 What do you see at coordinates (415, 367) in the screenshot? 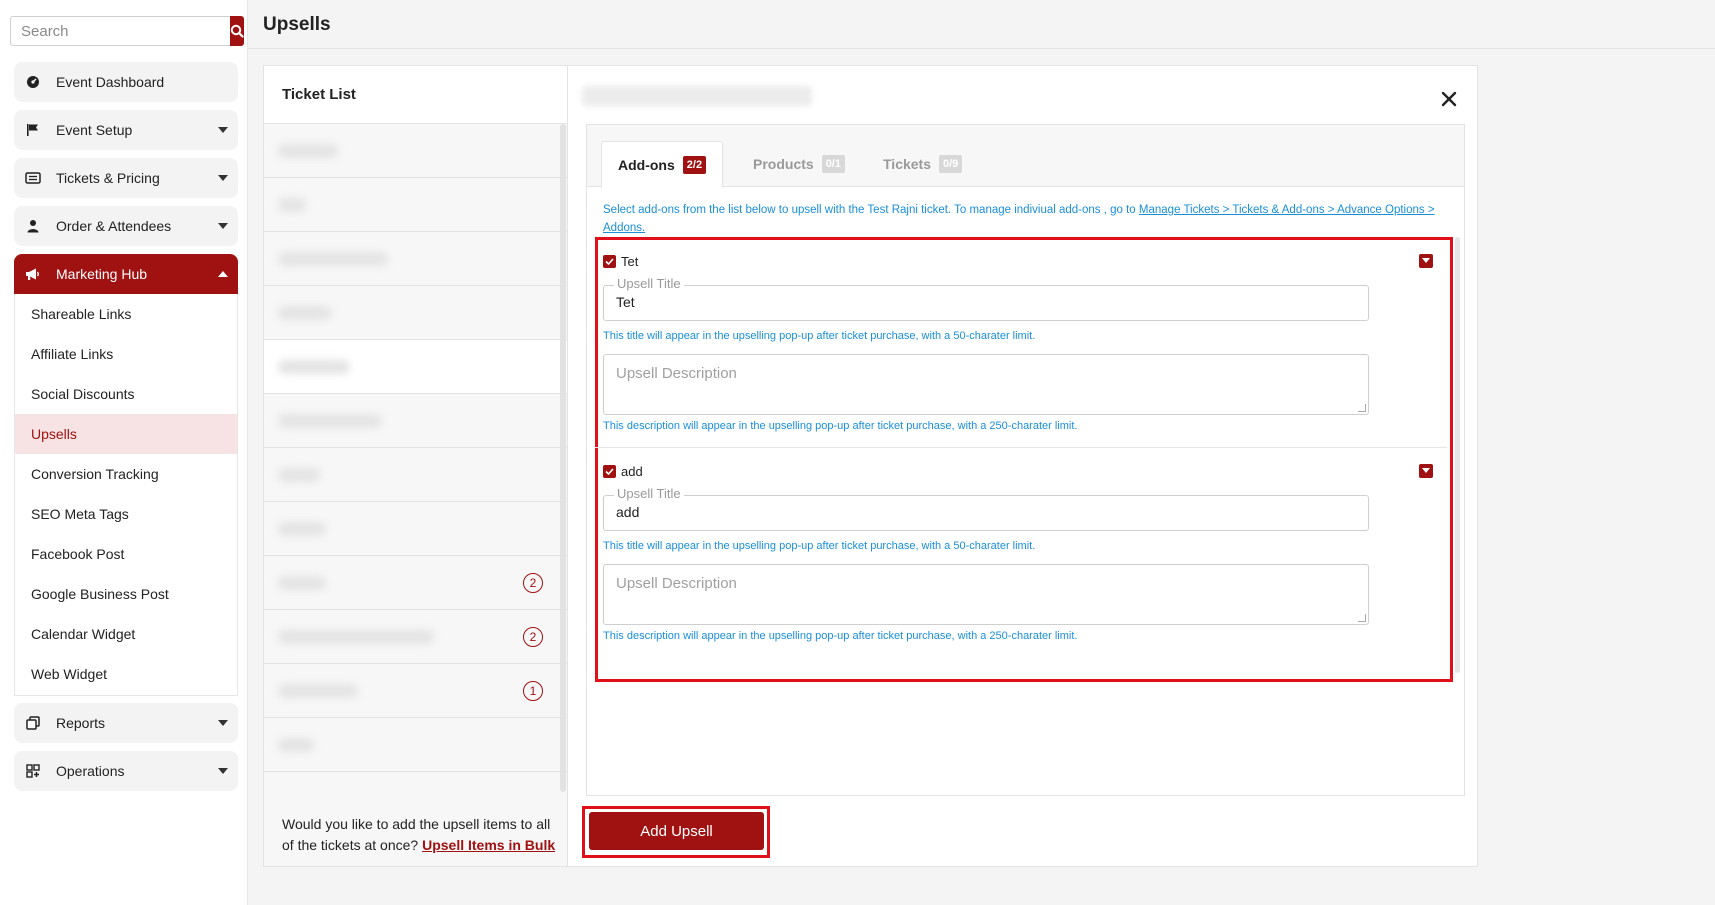
I see `ticket-row-selected` at bounding box center [415, 367].